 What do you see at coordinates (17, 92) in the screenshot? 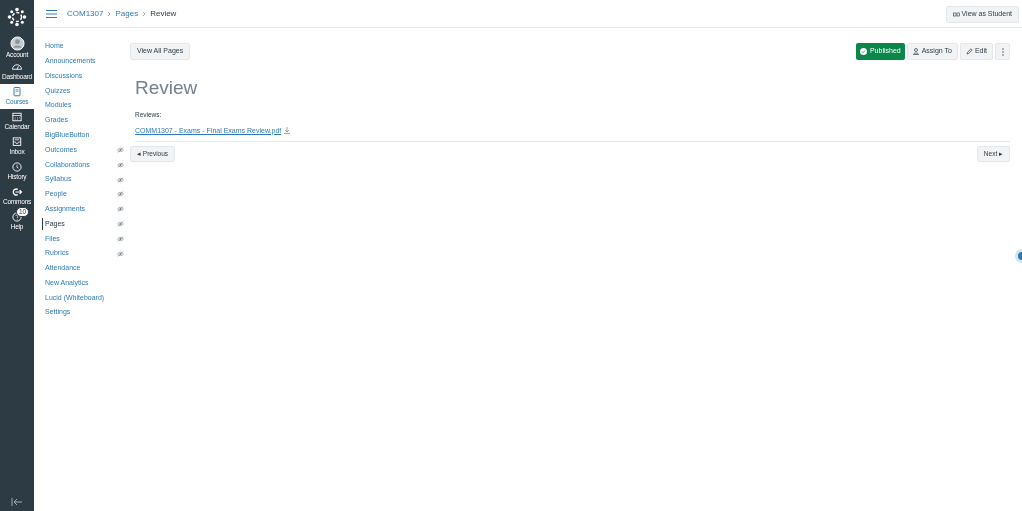
I see `book-icon` at bounding box center [17, 92].